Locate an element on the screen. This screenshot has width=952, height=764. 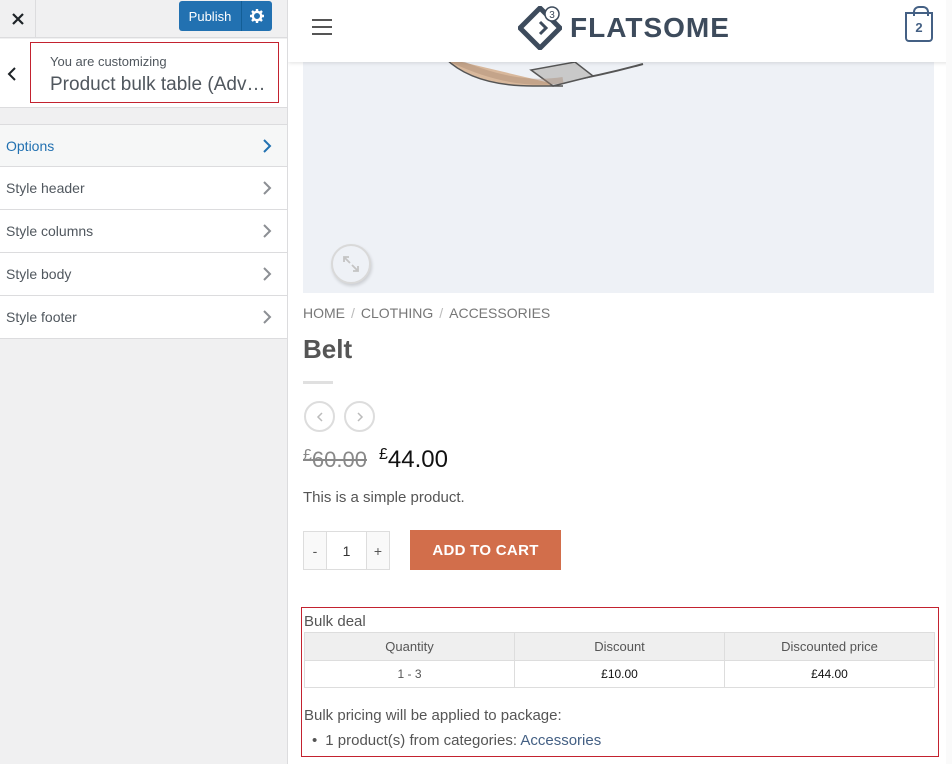
menu-item-style-columns: Style columns is located at coordinates (143, 231).